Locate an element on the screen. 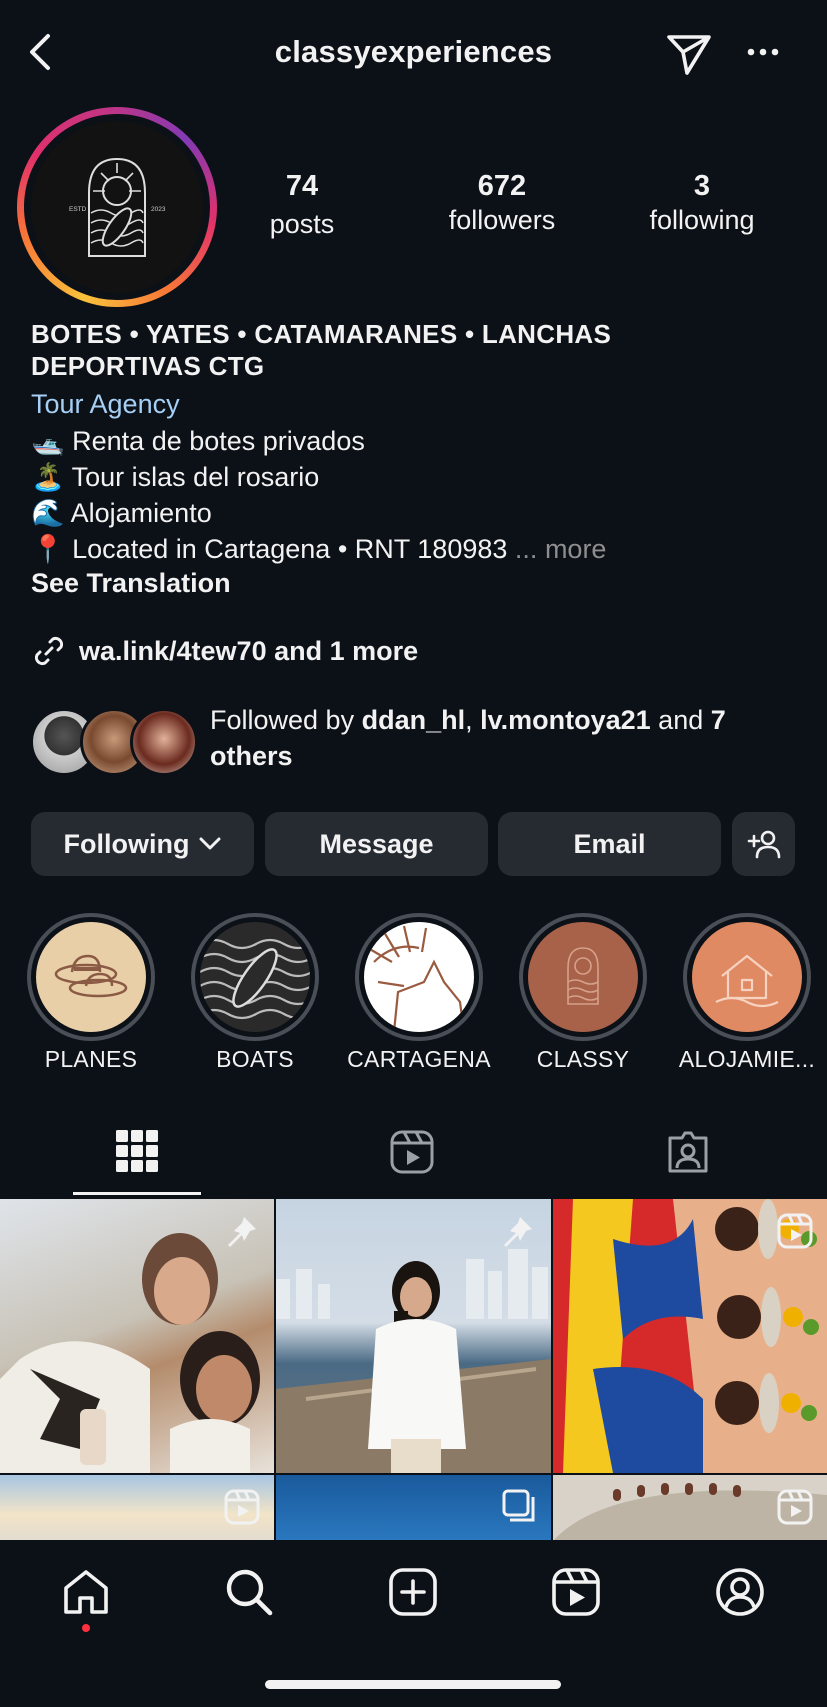  nav-reels is located at coordinates (576, 1592).